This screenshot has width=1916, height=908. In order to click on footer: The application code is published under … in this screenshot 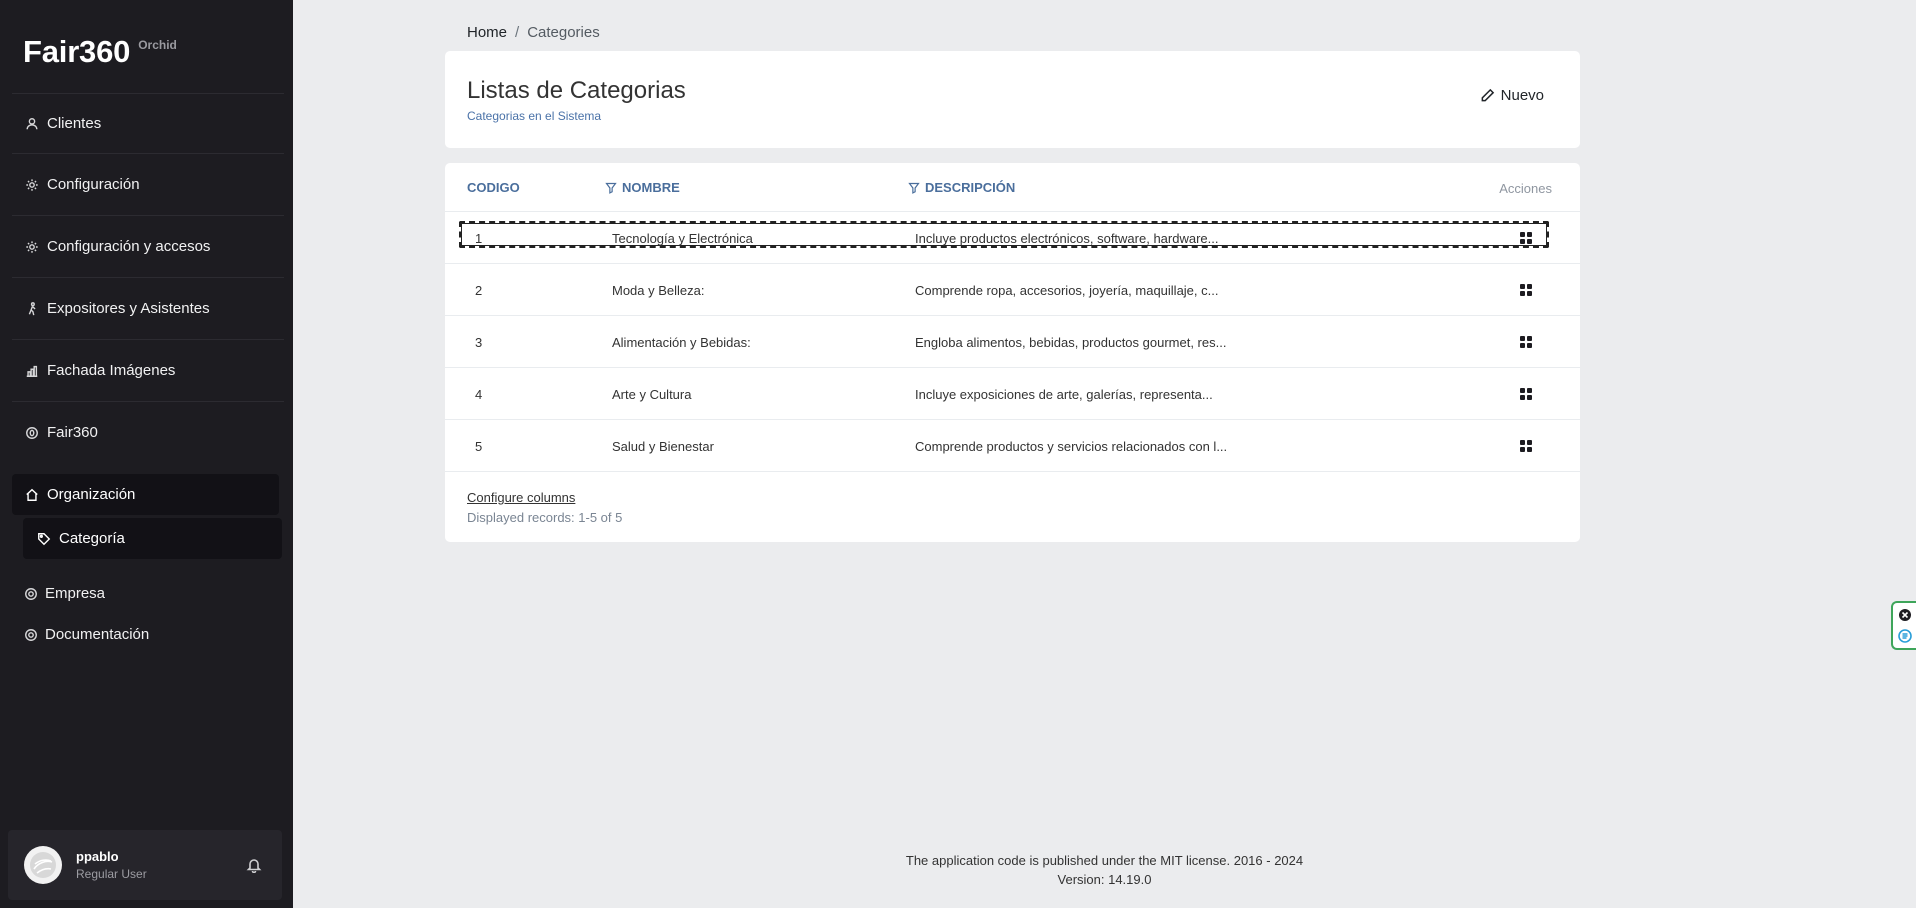, I will do `click(1104, 870)`.